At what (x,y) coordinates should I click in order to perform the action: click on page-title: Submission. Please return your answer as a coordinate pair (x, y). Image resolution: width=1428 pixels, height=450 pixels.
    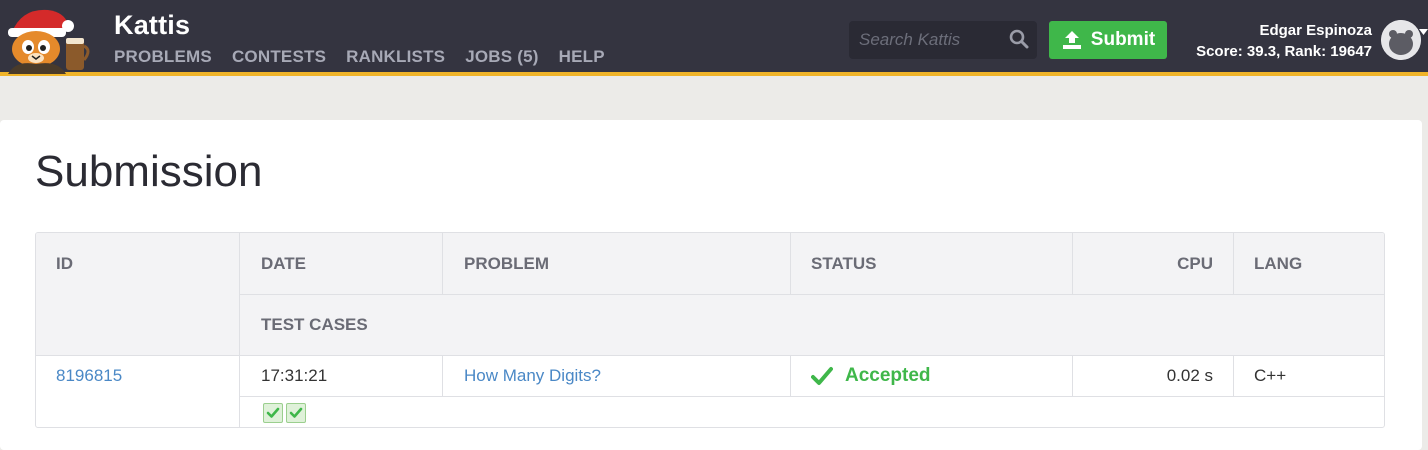
    Looking at the image, I should click on (149, 171).